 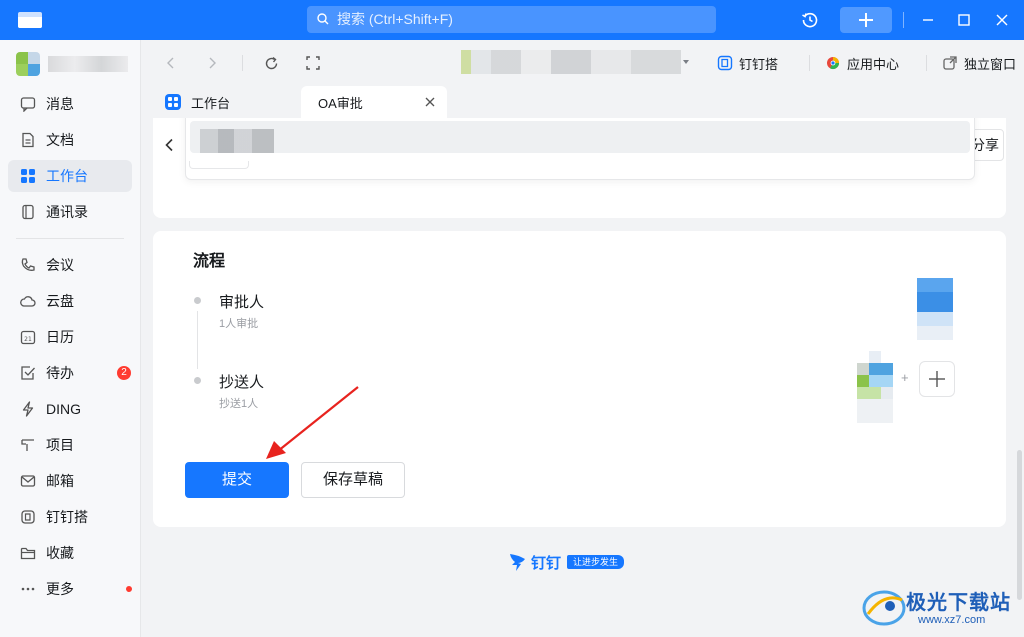 I want to click on save-draft-button: 保存草稿, so click(x=353, y=480).